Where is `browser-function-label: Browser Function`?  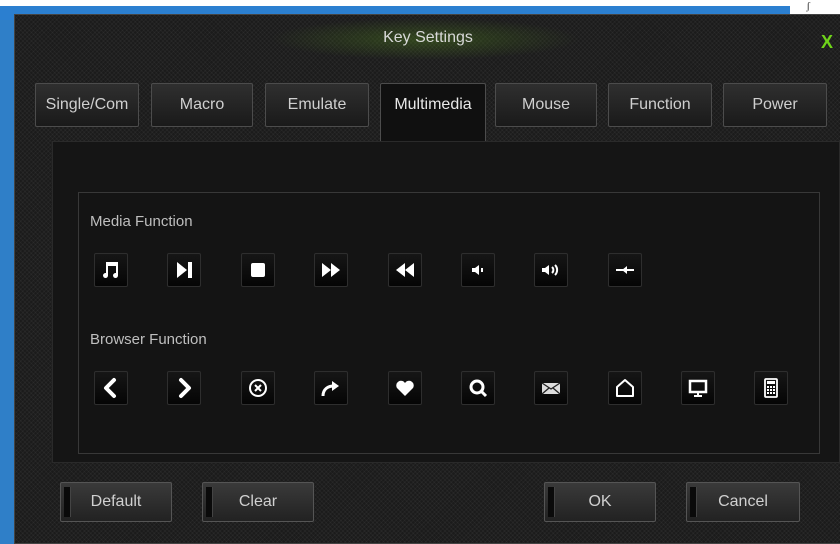 browser-function-label: Browser Function is located at coordinates (148, 339).